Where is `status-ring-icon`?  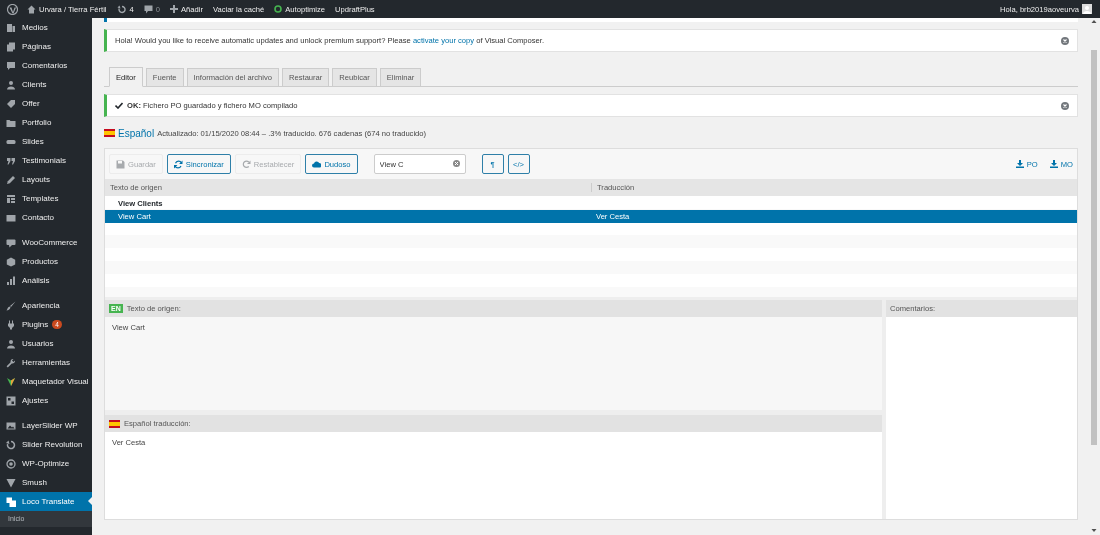
status-ring-icon is located at coordinates (278, 9).